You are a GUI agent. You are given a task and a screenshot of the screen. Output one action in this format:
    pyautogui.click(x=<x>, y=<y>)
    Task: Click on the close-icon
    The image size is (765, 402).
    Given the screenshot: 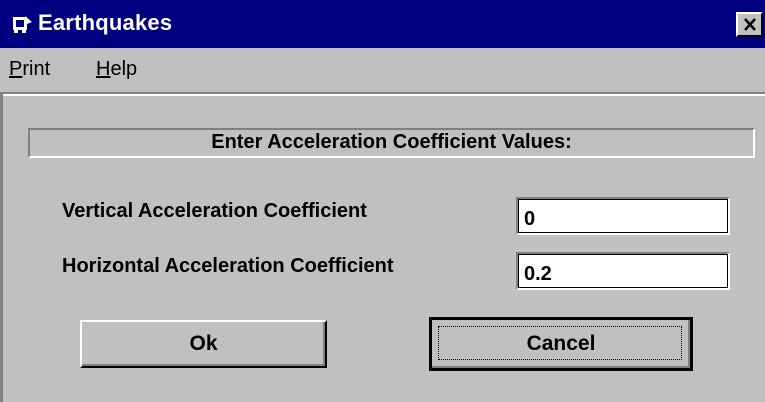 What is the action you would take?
    pyautogui.click(x=749, y=24)
    